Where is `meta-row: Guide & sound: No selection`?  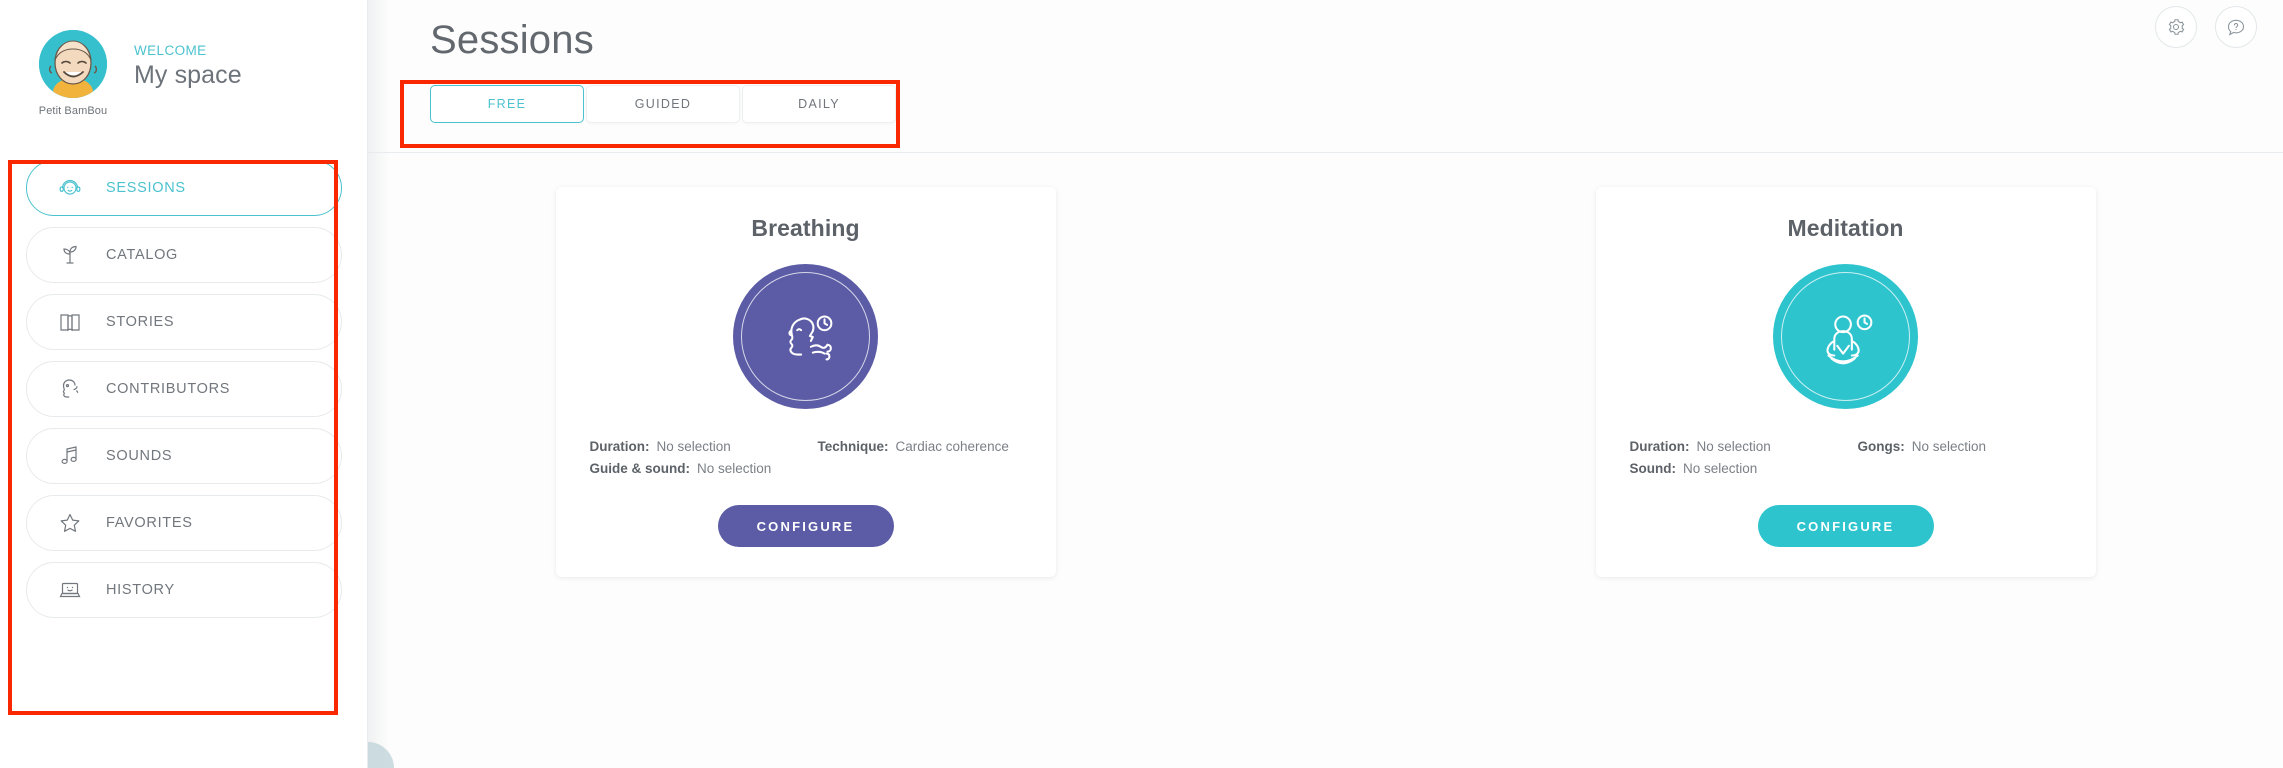 meta-row: Guide & sound: No selection is located at coordinates (806, 468).